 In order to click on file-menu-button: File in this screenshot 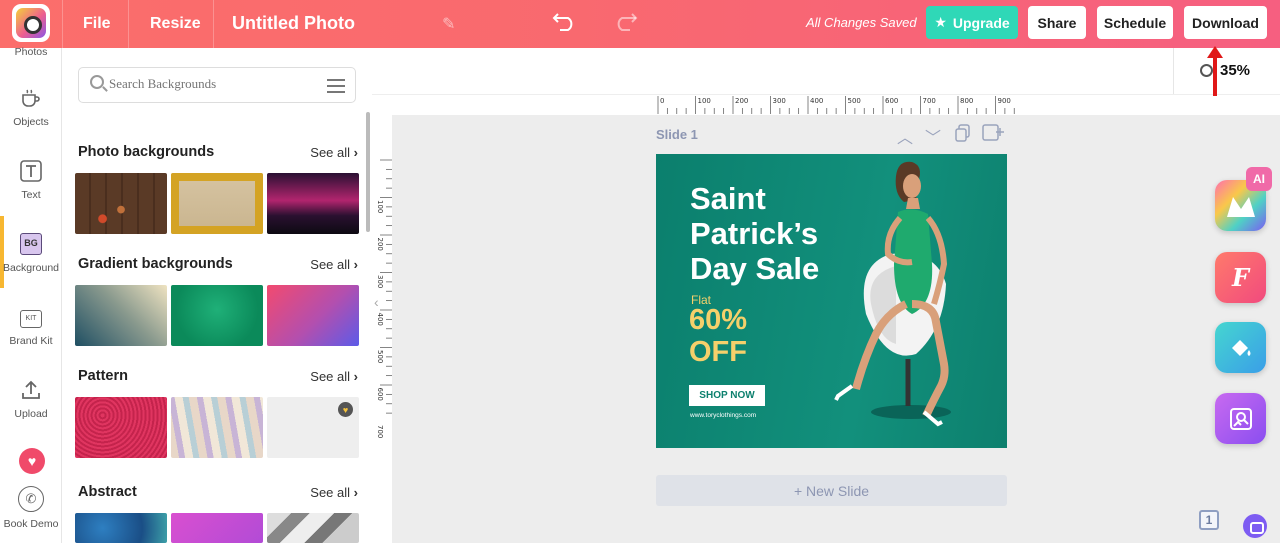, I will do `click(97, 24)`.